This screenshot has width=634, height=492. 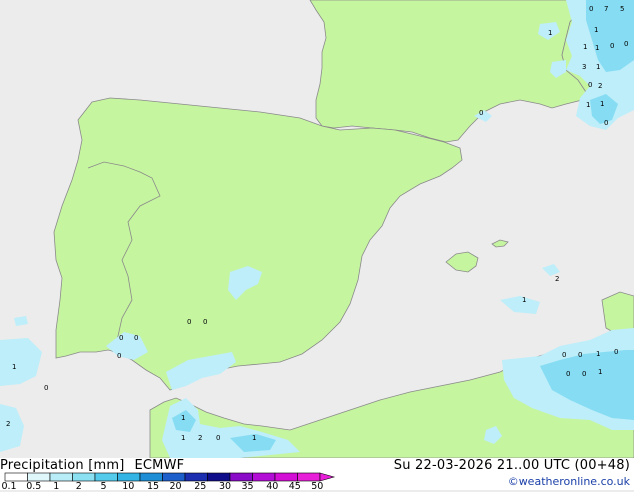 What do you see at coordinates (200, 486) in the screenshot?
I see `scale-tick-label: 25` at bounding box center [200, 486].